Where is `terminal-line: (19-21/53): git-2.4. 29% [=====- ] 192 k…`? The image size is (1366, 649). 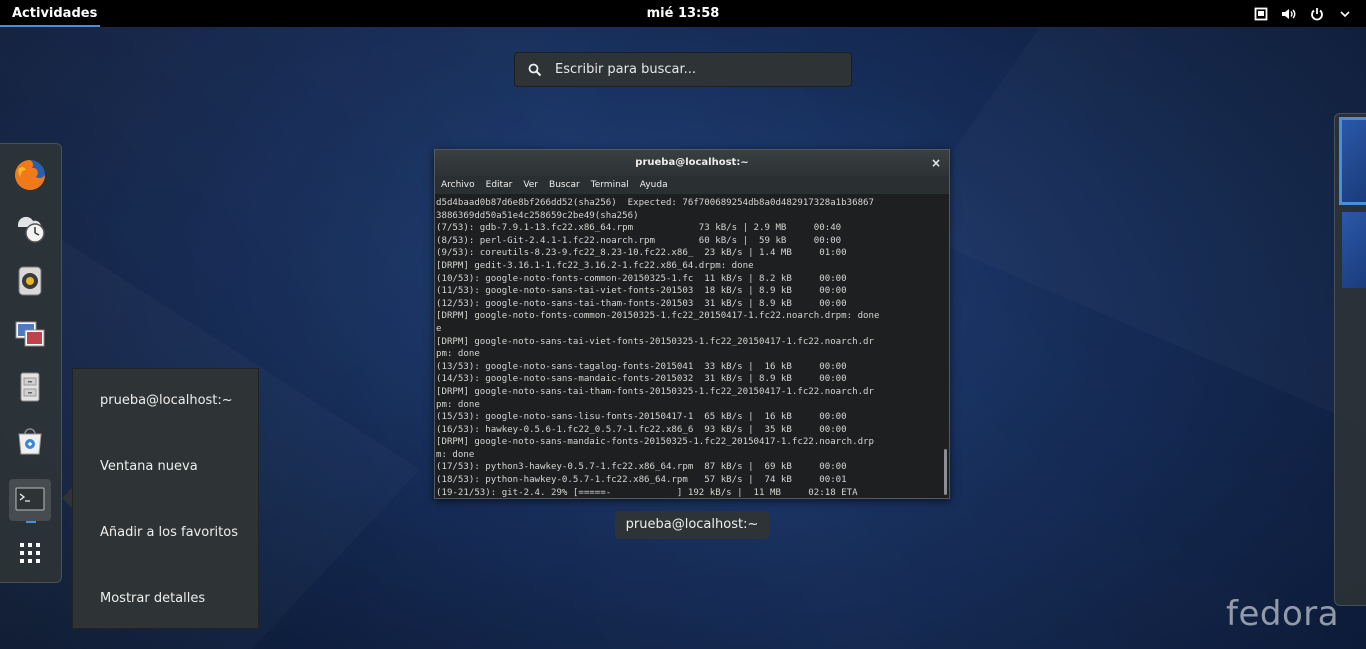 terminal-line: (19-21/53): git-2.4. 29% [=====- ] 192 k… is located at coordinates (647, 492).